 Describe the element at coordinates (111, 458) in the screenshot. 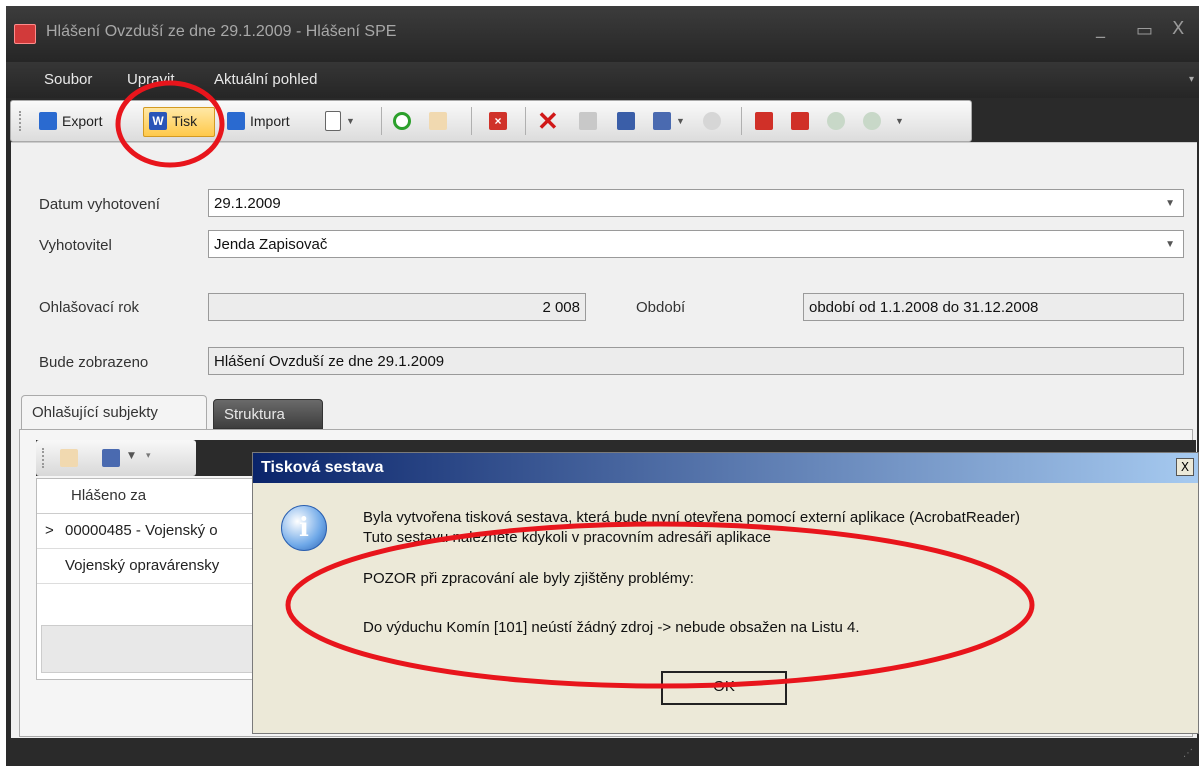

I see `paste-icon` at that location.